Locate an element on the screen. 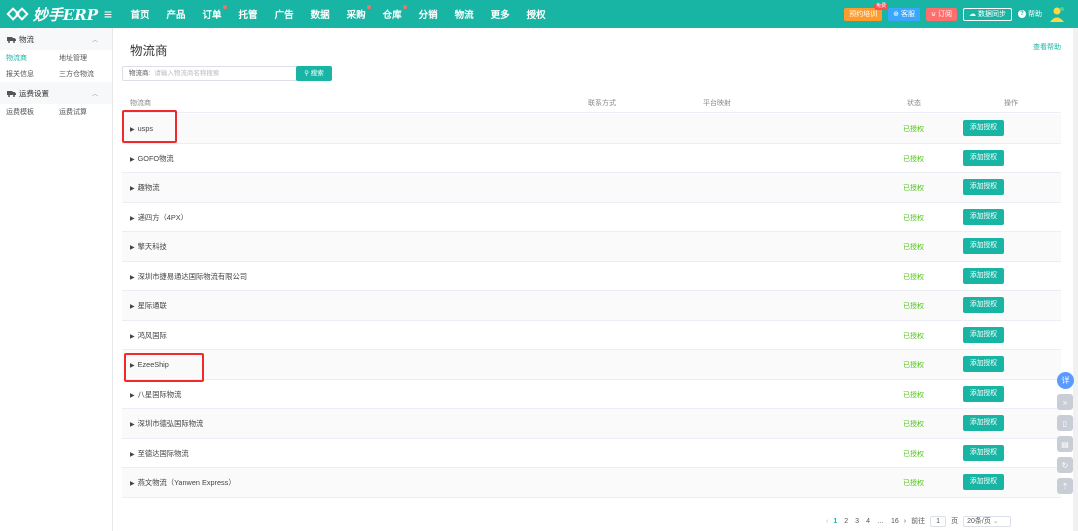 The image size is (1078, 531). nav-item: 订单 is located at coordinates (212, 13).